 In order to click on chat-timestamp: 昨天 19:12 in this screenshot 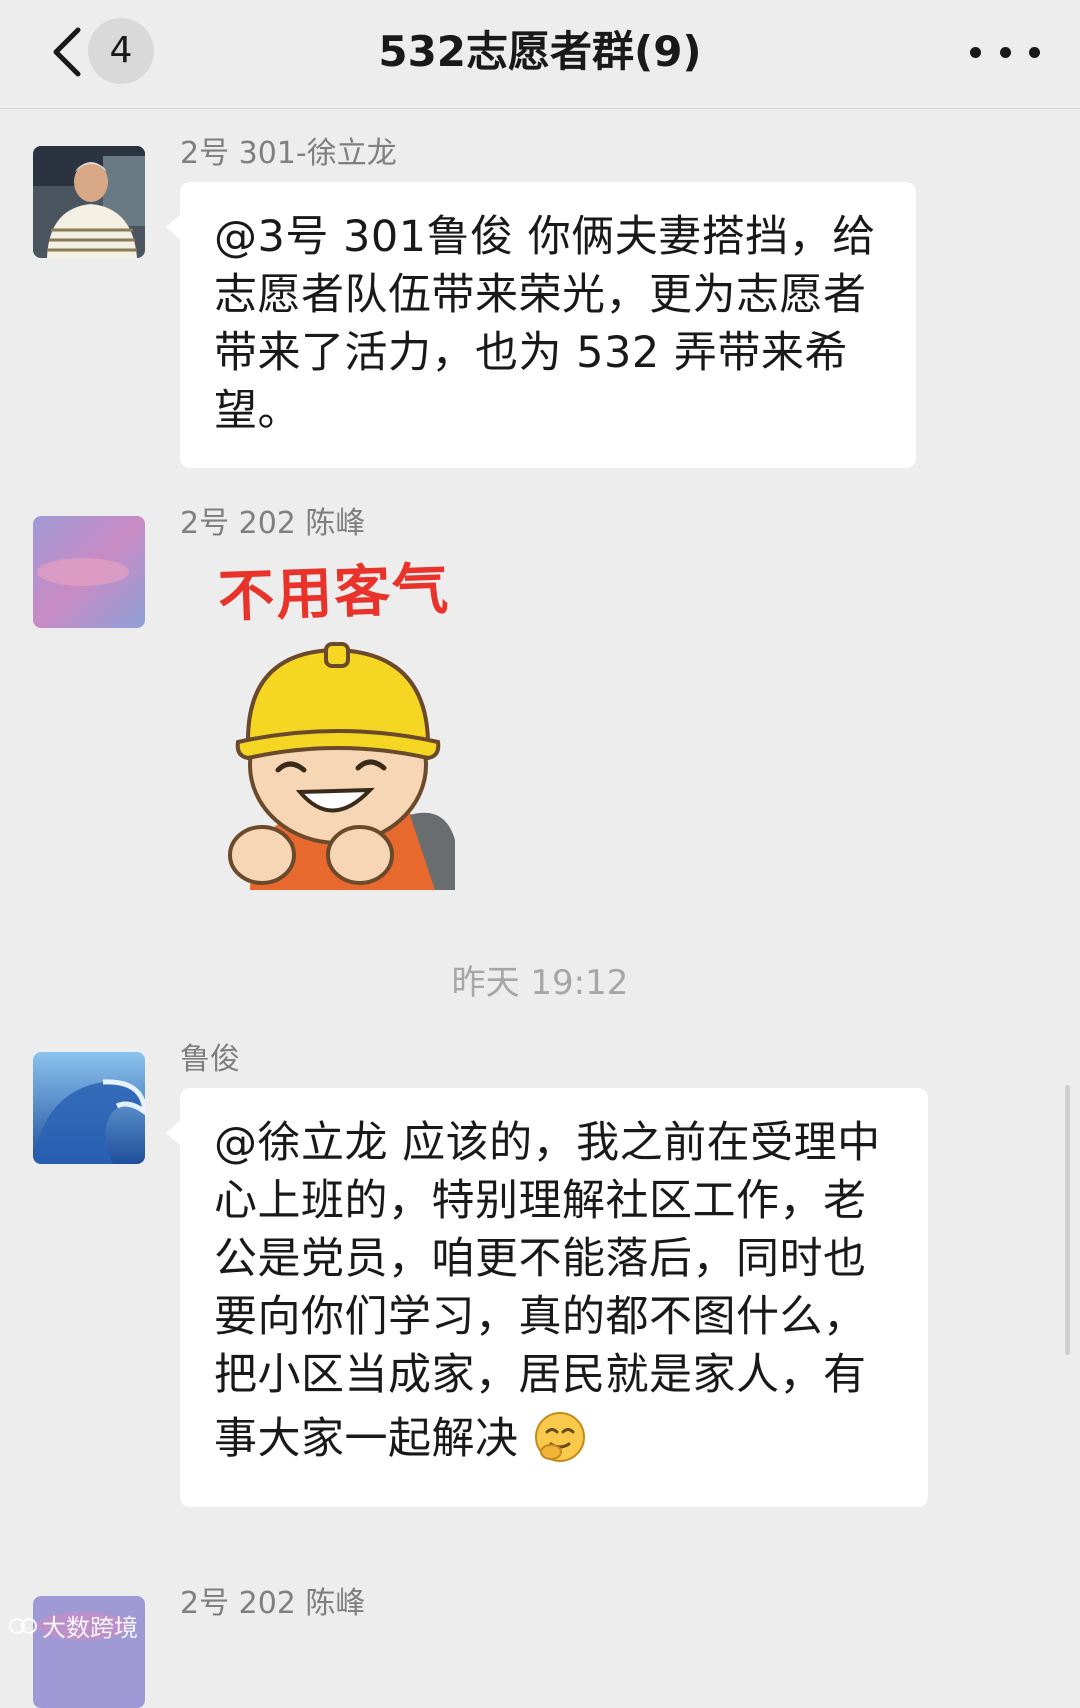, I will do `click(540, 983)`.